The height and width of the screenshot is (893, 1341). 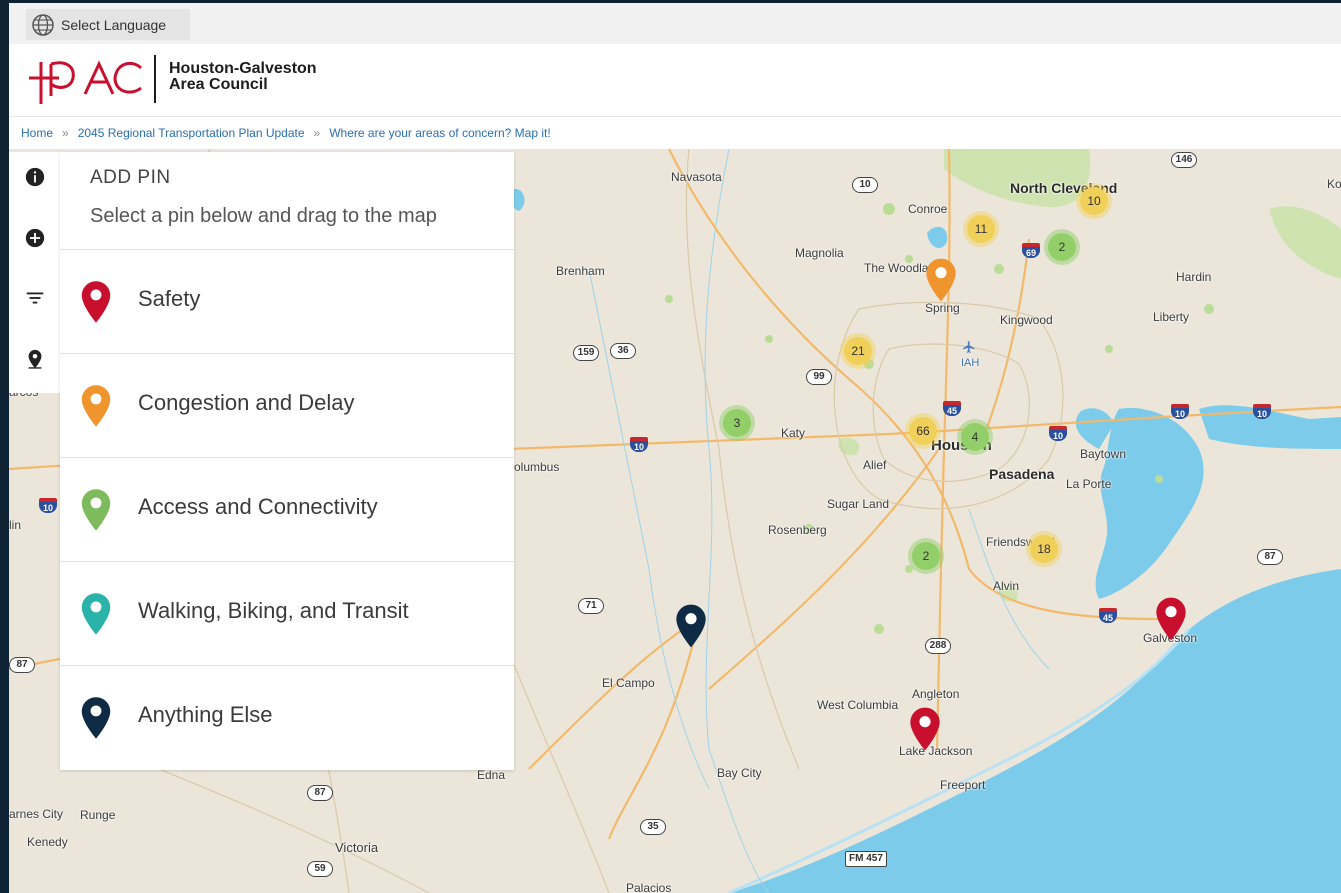 I want to click on cluster-count: 3, so click(x=737, y=423).